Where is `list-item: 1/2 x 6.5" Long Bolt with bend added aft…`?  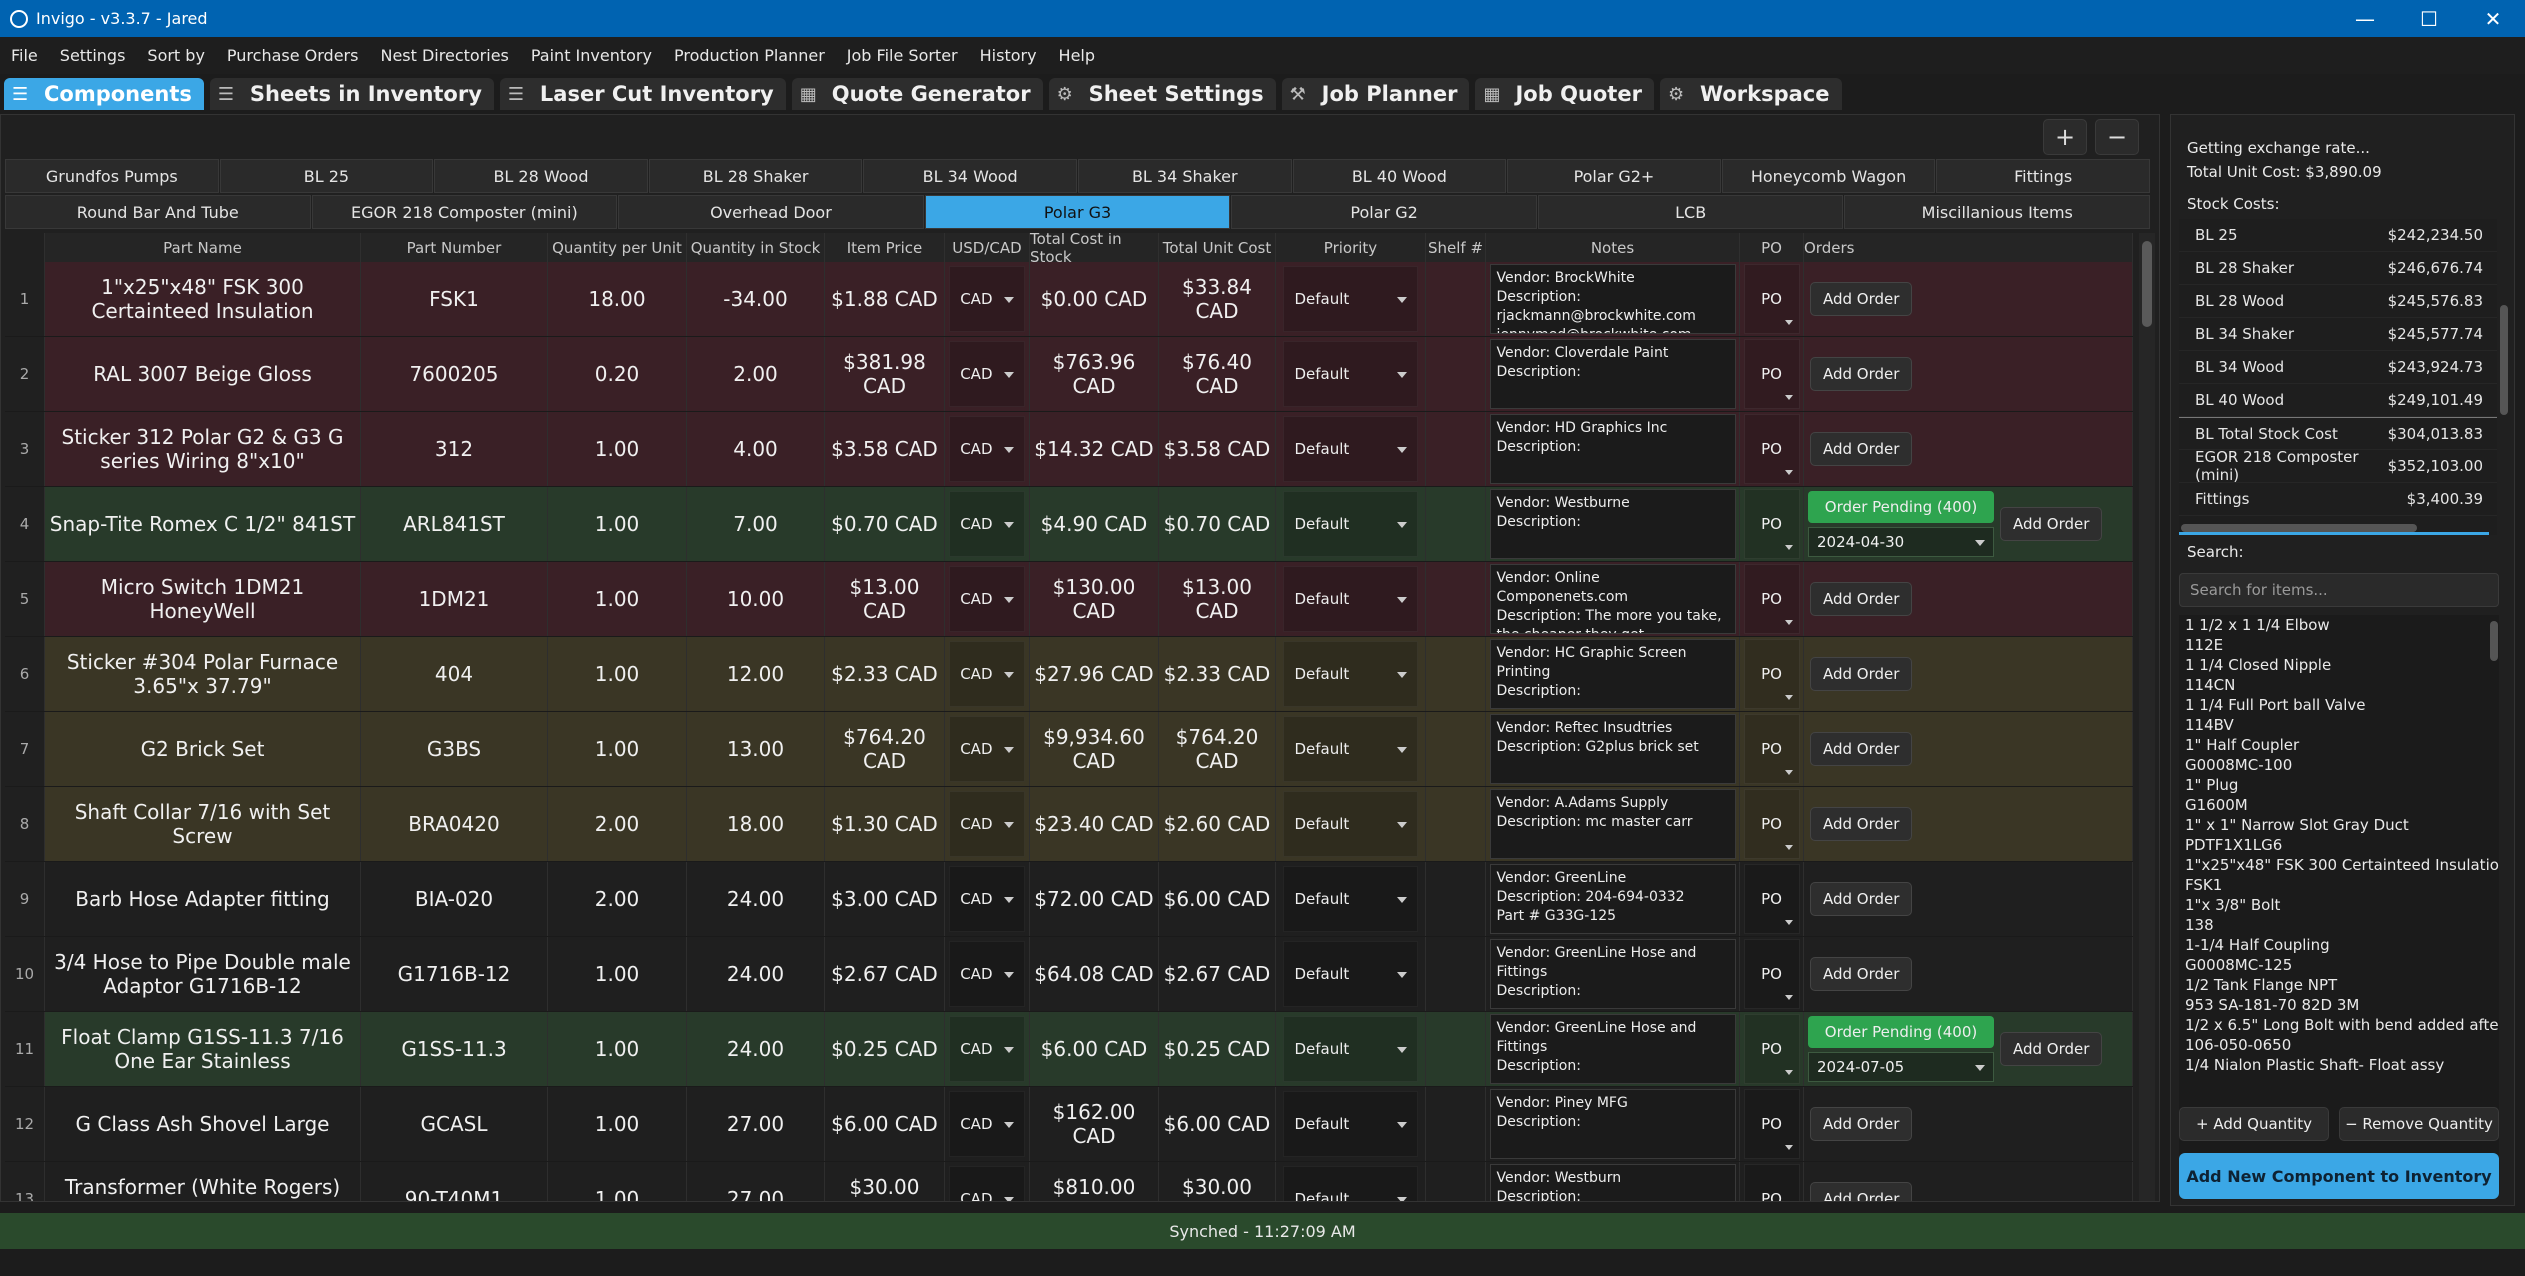
list-item: 1/2 x 6.5" Long Bolt with bend added aft… is located at coordinates (2339, 1025).